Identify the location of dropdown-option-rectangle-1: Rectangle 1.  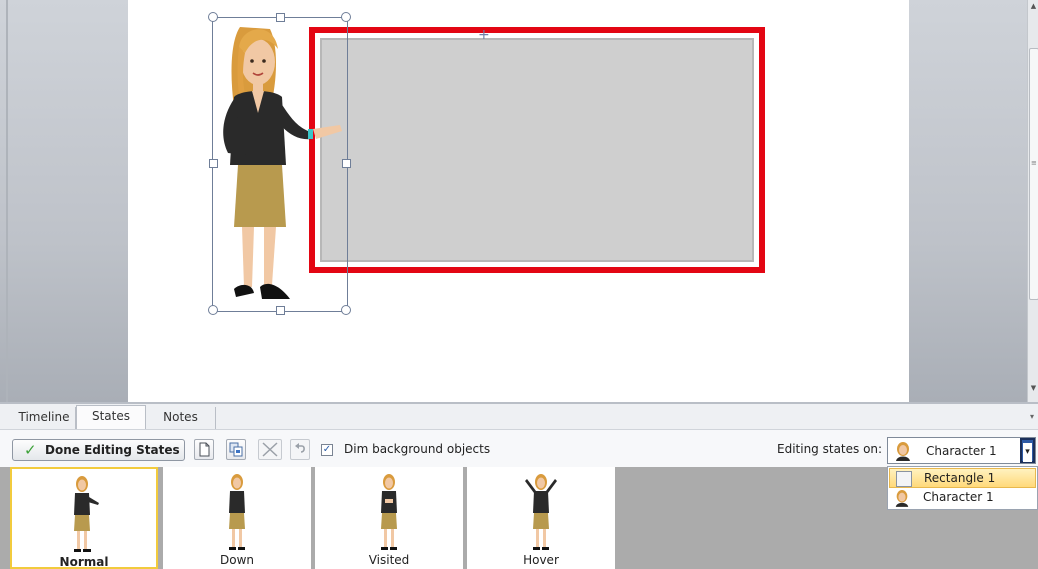
(962, 478).